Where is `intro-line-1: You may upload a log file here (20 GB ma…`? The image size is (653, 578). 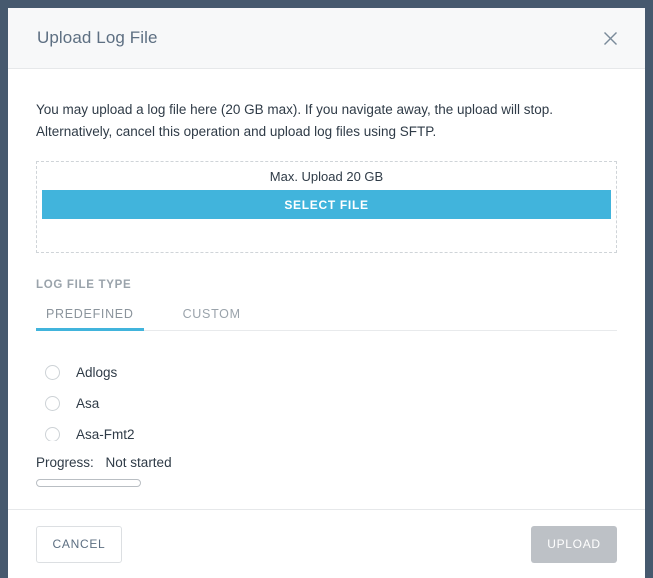
intro-line-1: You may upload a log file here (20 GB ma… is located at coordinates (295, 109).